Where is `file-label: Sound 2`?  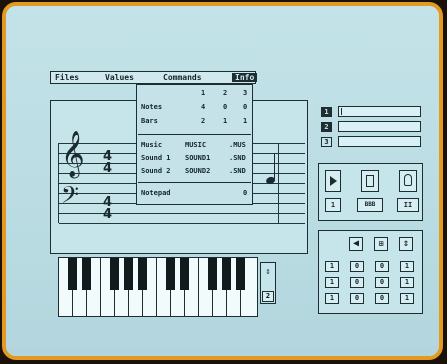
file-label: Sound 2 is located at coordinates (156, 171).